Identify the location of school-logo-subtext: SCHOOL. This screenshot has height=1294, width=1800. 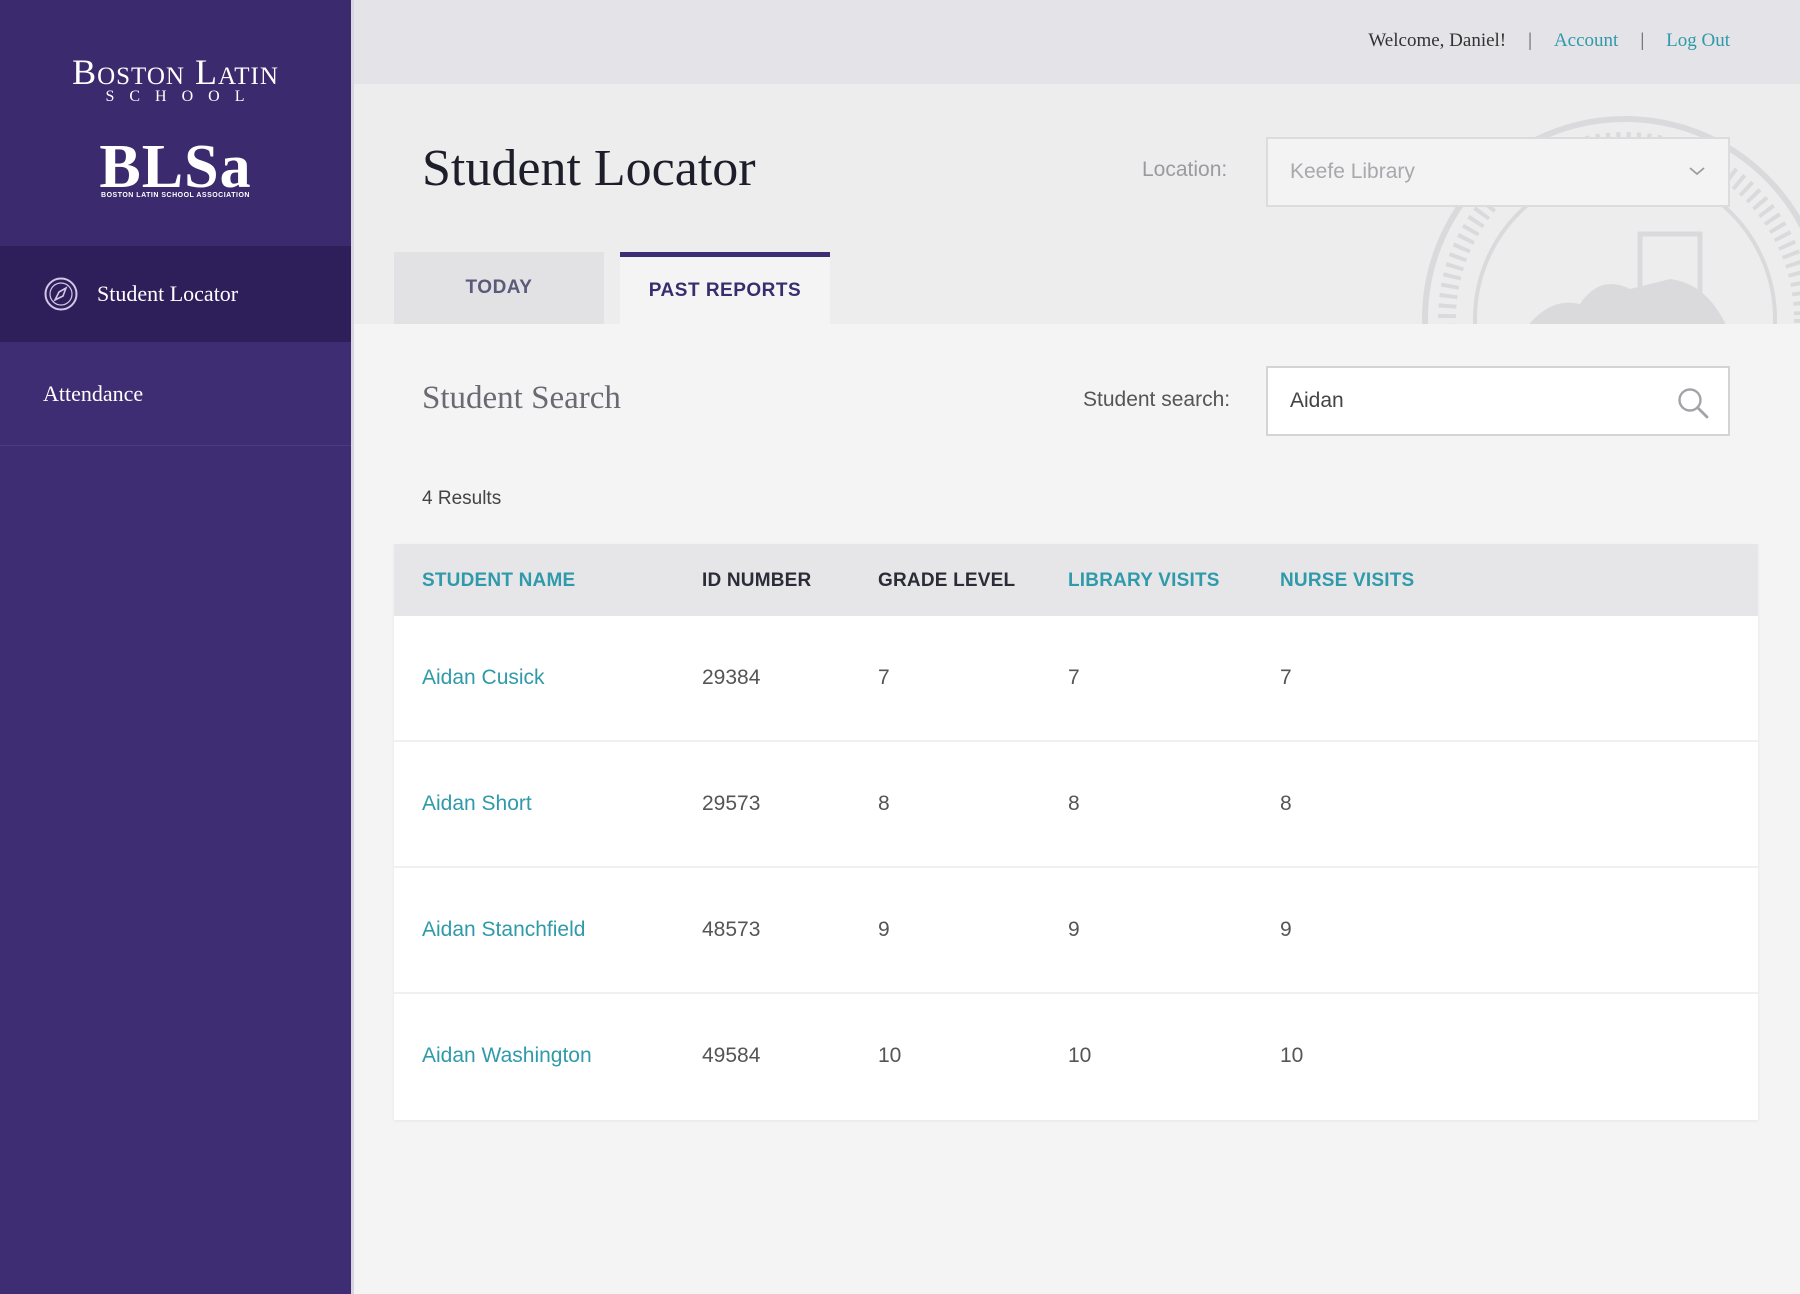
(182, 96).